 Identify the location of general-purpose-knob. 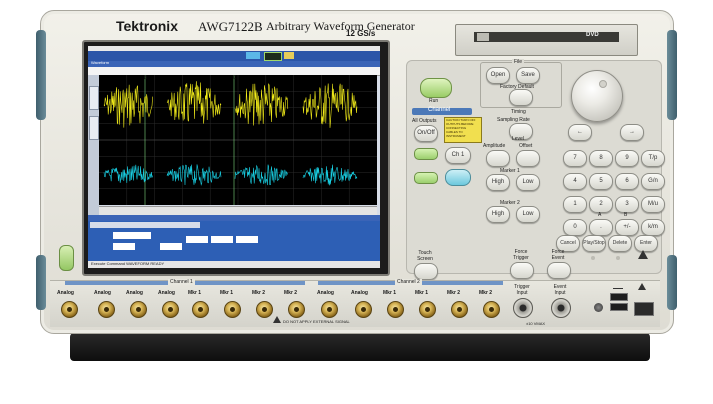
(597, 96).